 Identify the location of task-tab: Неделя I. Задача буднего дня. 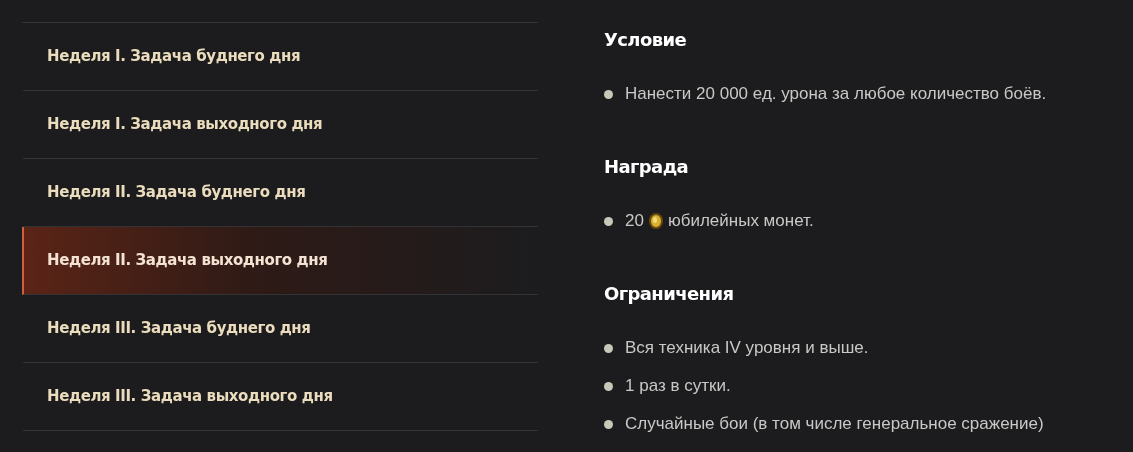
(280, 57).